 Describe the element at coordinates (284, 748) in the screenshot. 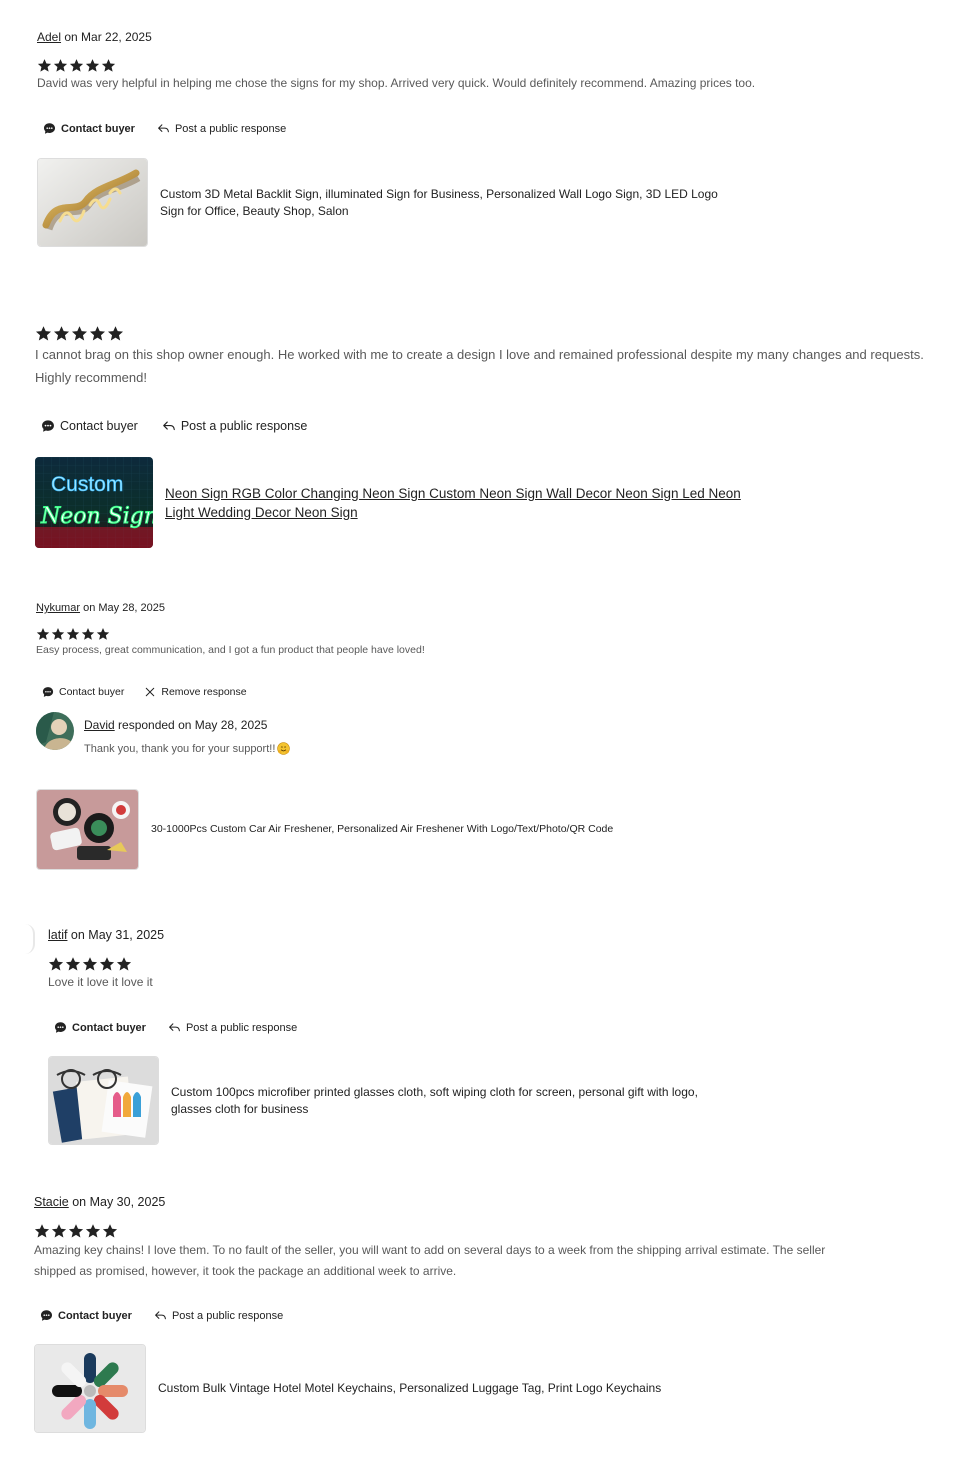

I see `hugging-face-emoji-icon` at that location.